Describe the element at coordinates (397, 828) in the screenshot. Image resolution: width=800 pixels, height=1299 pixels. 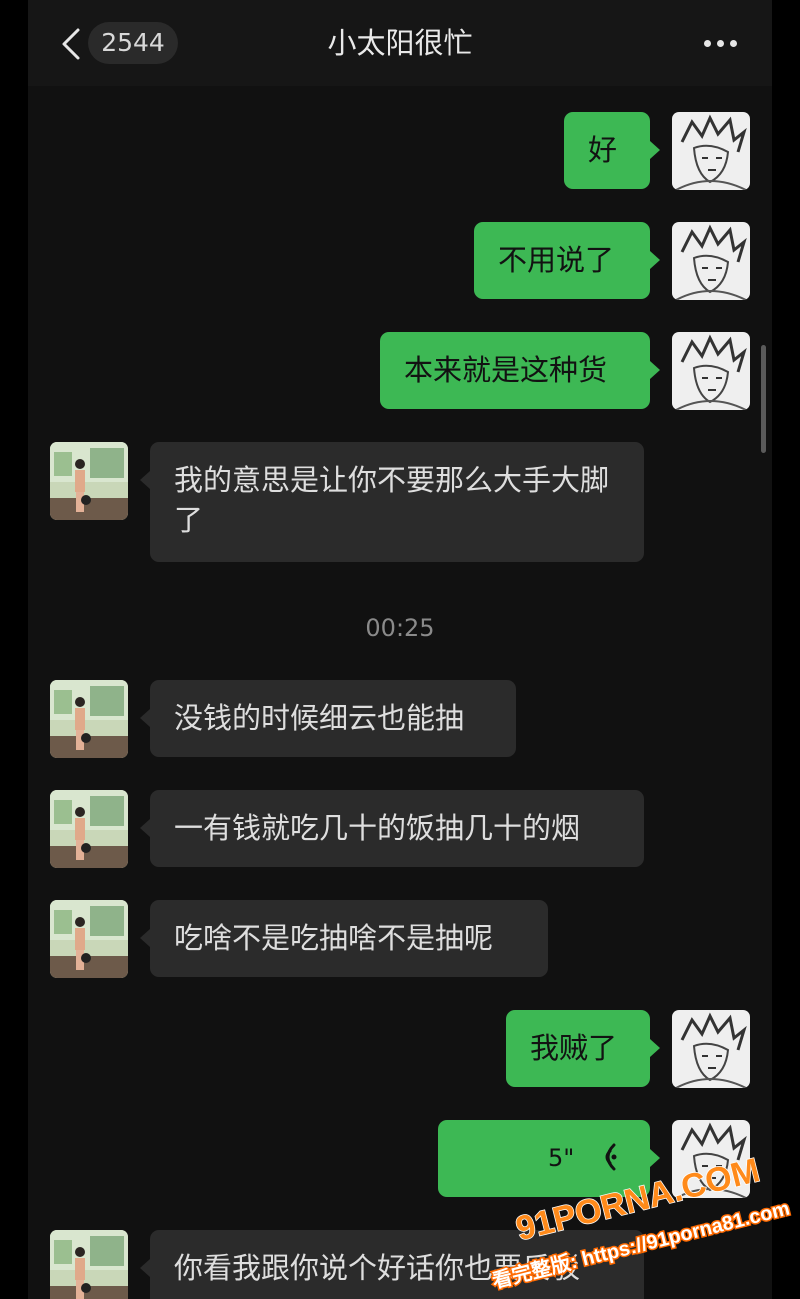
I see `message-bubble-received: 一有钱就吃几十的饭抽几十的烟` at that location.